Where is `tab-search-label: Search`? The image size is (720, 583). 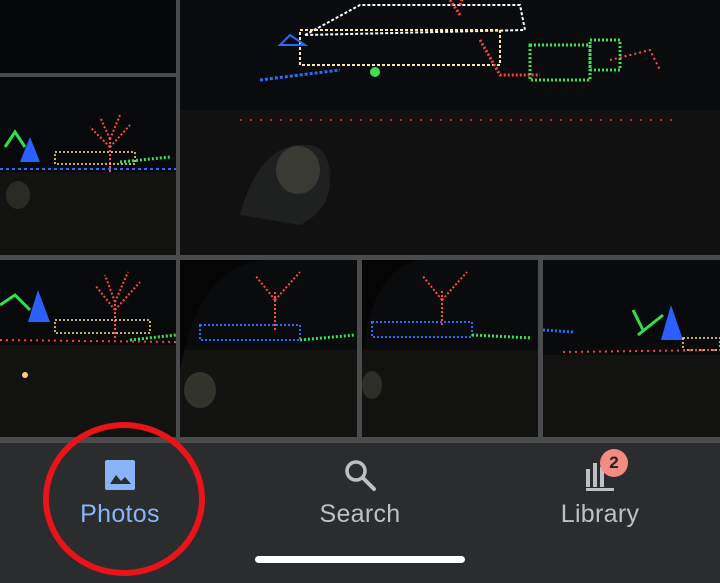 tab-search-label: Search is located at coordinates (360, 514).